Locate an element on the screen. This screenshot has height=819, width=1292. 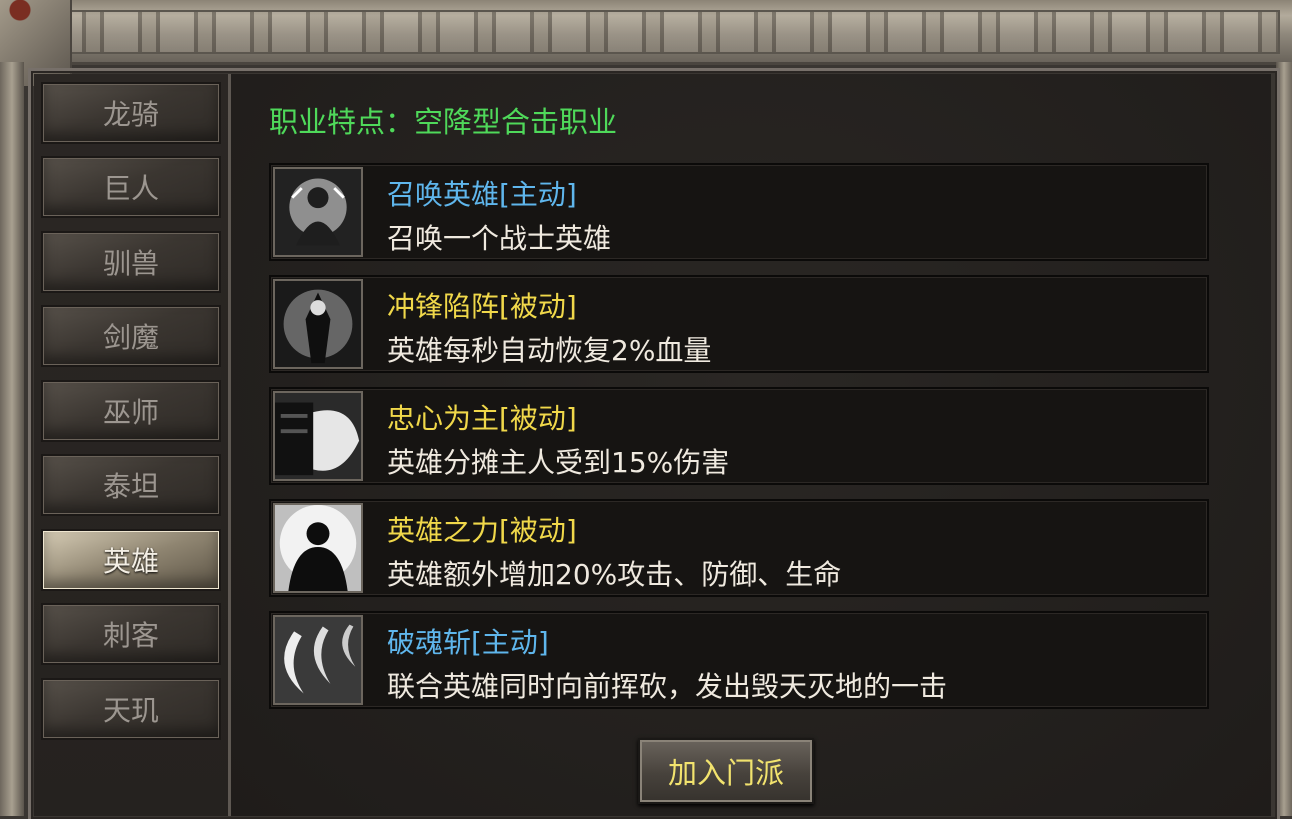
top-frame-ornament is located at coordinates (652, 32).